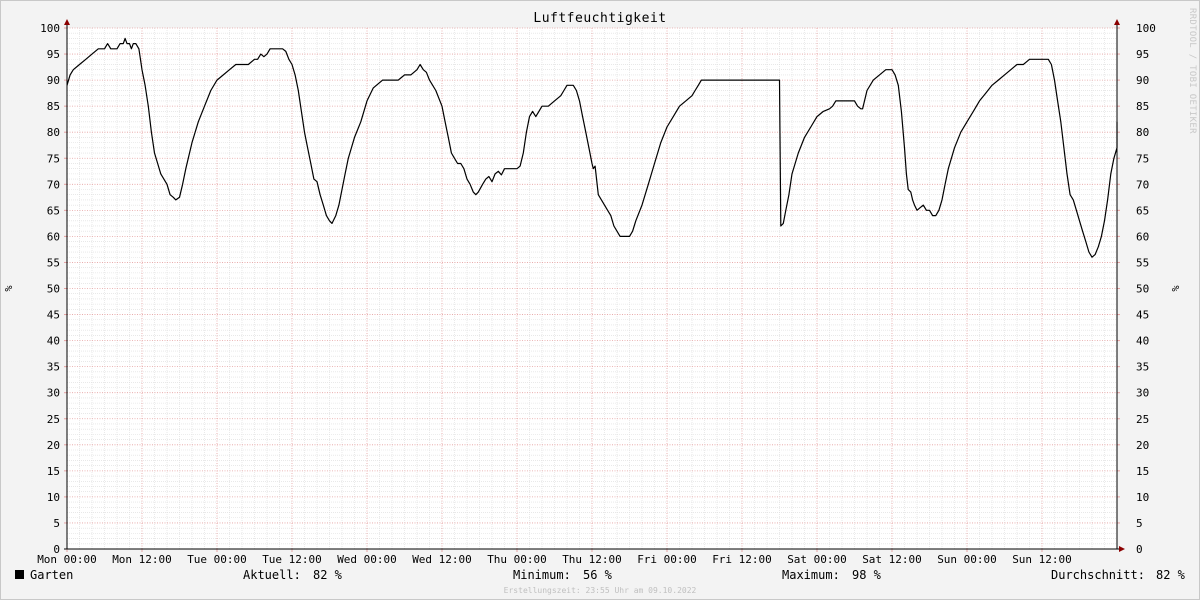  What do you see at coordinates (53, 497) in the screenshot?
I see `y-tick-label-left: 10` at bounding box center [53, 497].